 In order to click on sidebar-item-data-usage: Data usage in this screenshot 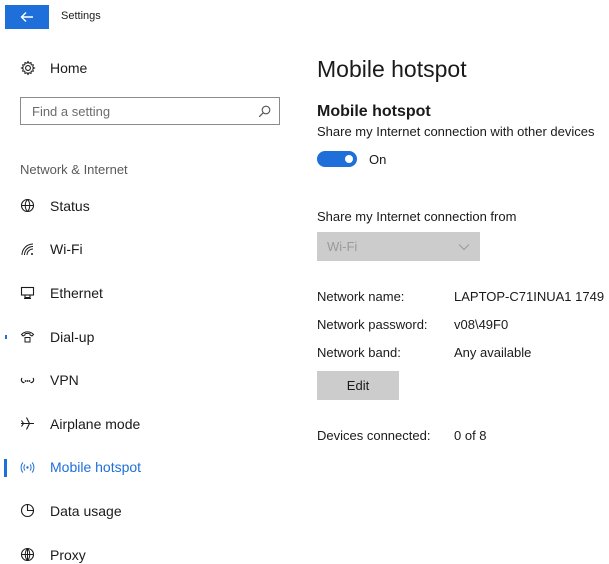, I will do `click(150, 511)`.